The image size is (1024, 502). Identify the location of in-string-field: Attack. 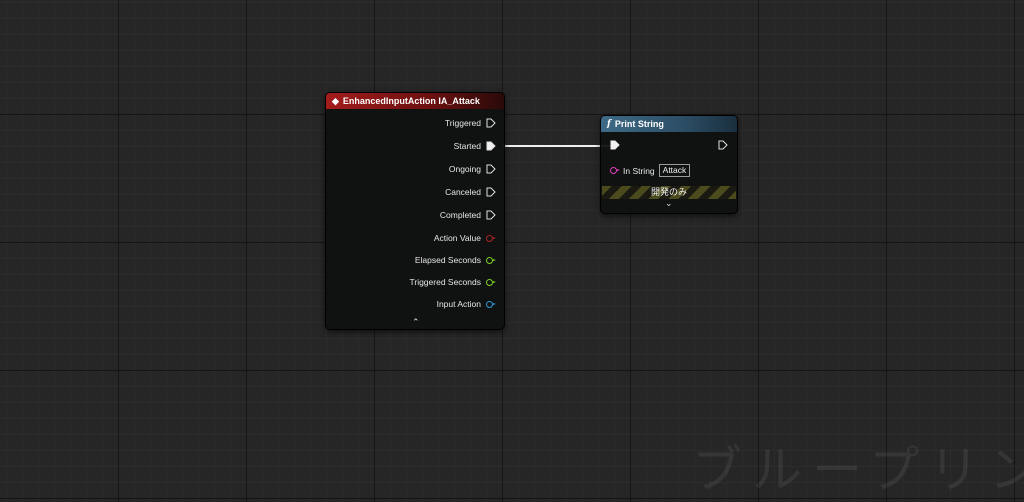
(674, 170).